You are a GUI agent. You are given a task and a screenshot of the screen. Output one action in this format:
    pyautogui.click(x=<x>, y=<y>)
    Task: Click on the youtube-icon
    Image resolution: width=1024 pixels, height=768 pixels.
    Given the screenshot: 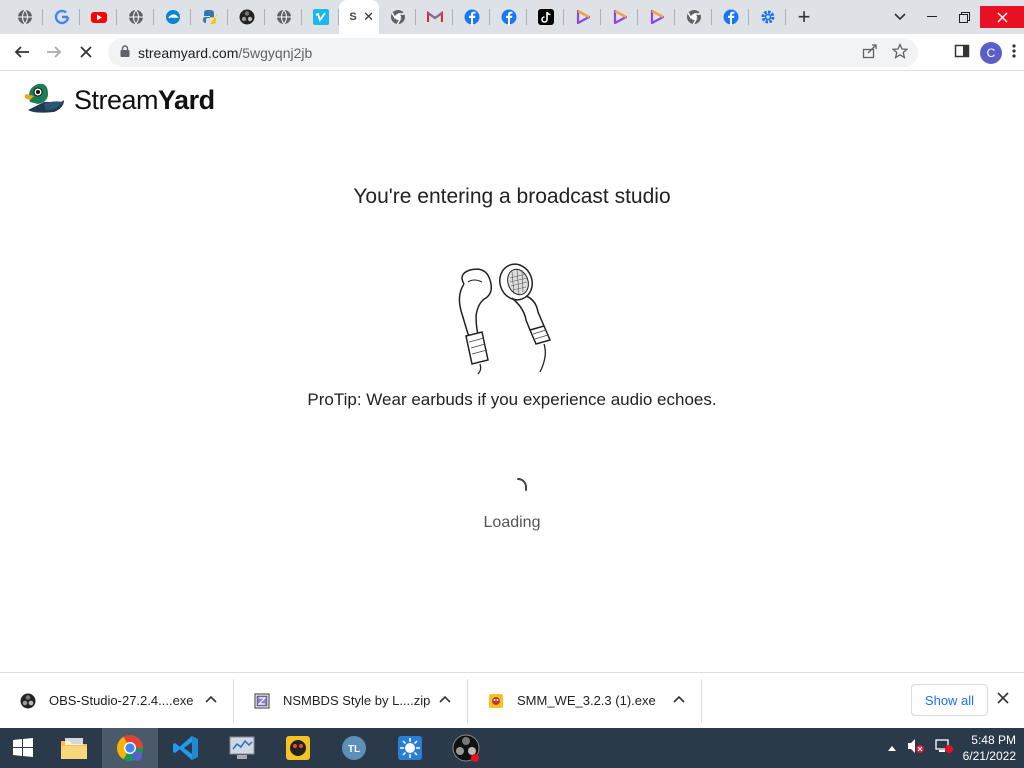 What is the action you would take?
    pyautogui.click(x=98, y=17)
    